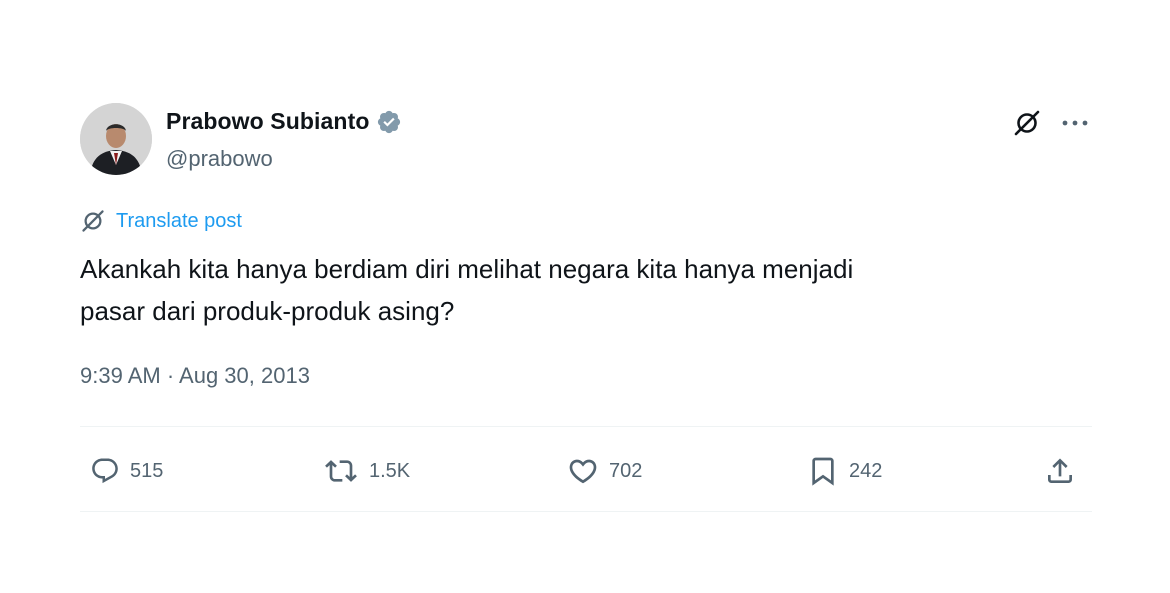 This screenshot has height=593, width=1170. I want to click on grok-button, so click(1027, 123).